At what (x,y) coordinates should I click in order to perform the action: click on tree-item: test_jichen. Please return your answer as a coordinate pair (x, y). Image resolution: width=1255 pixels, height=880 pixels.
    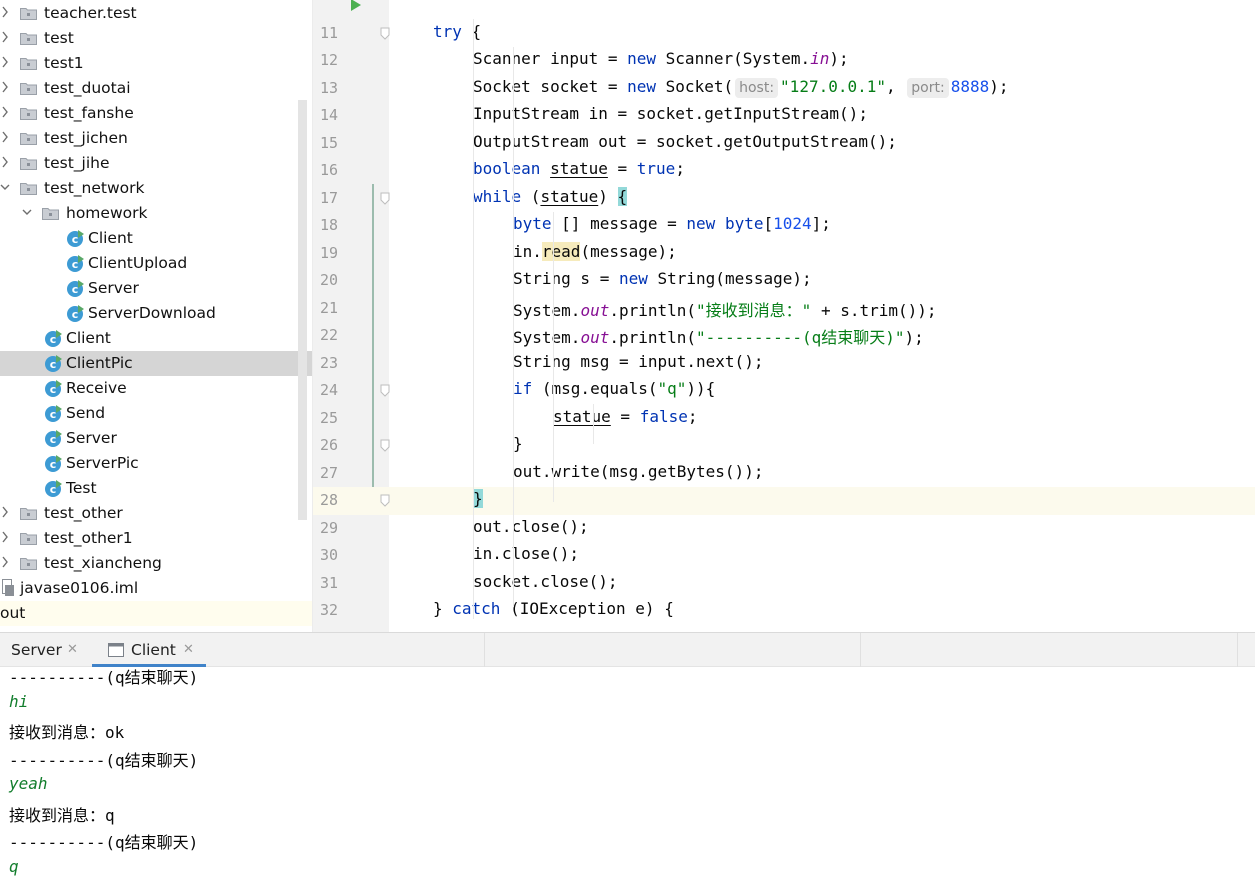
    Looking at the image, I should click on (156, 138).